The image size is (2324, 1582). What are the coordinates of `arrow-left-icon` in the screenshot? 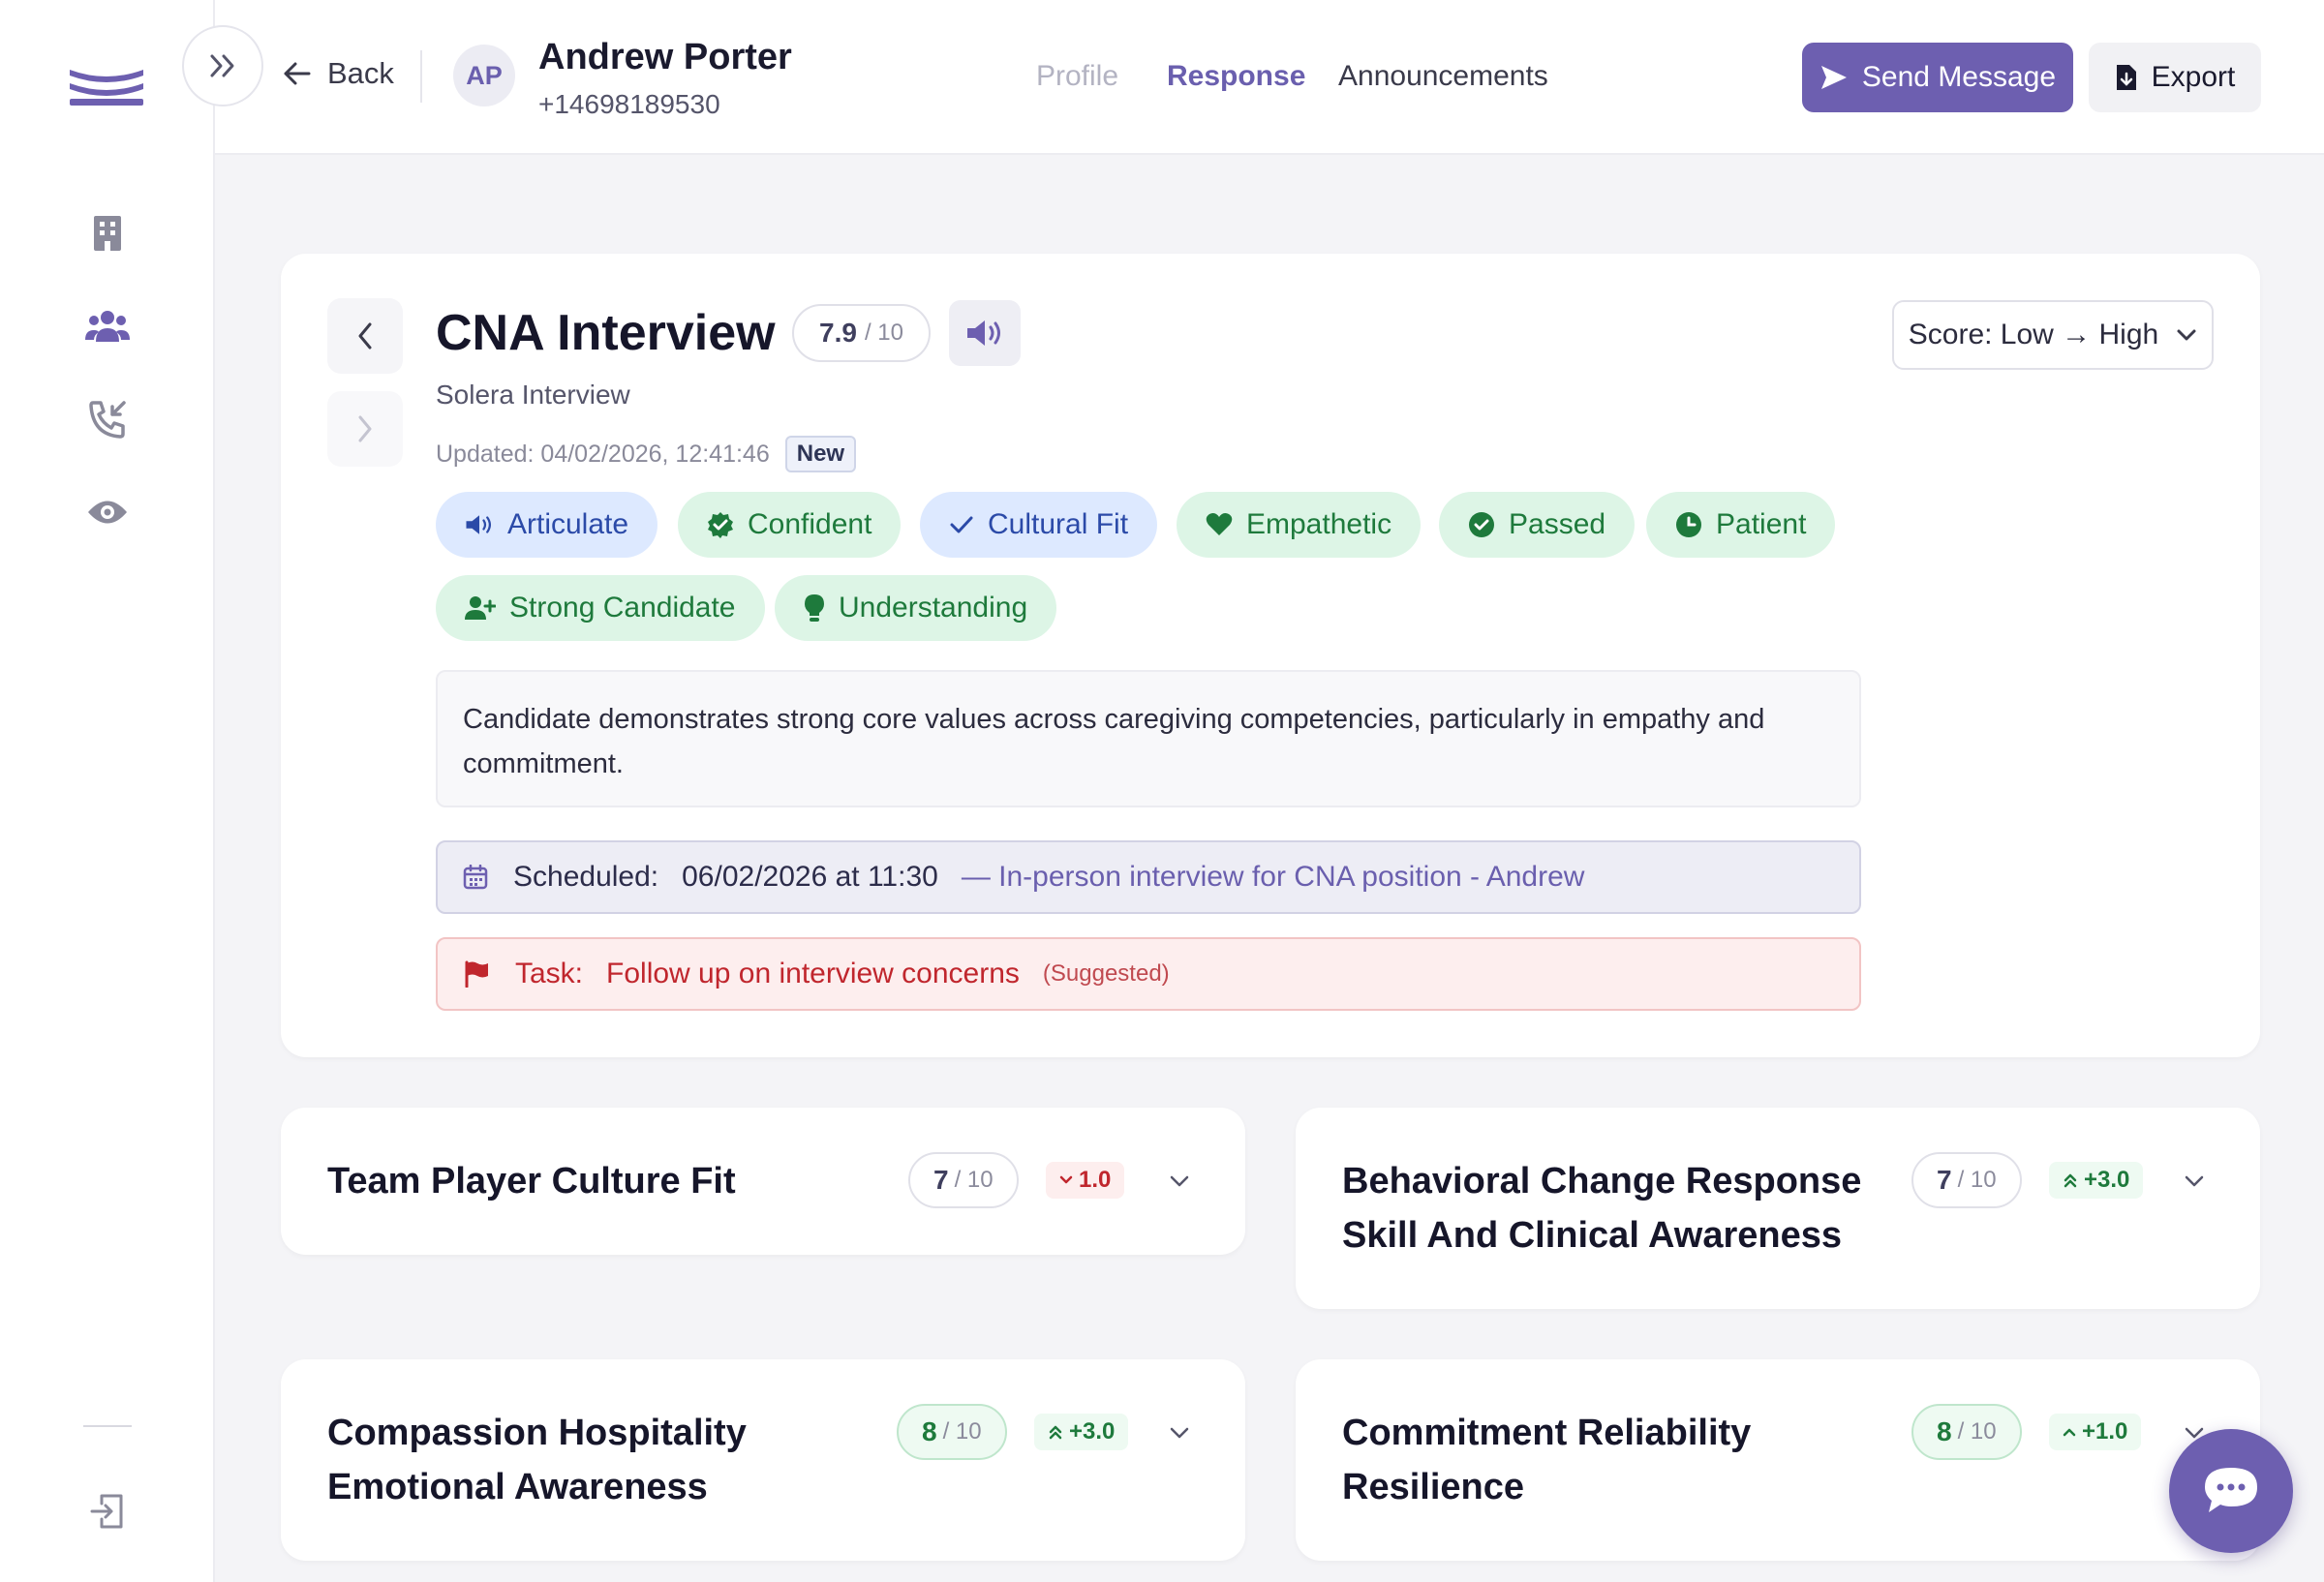 It's located at (297, 73).